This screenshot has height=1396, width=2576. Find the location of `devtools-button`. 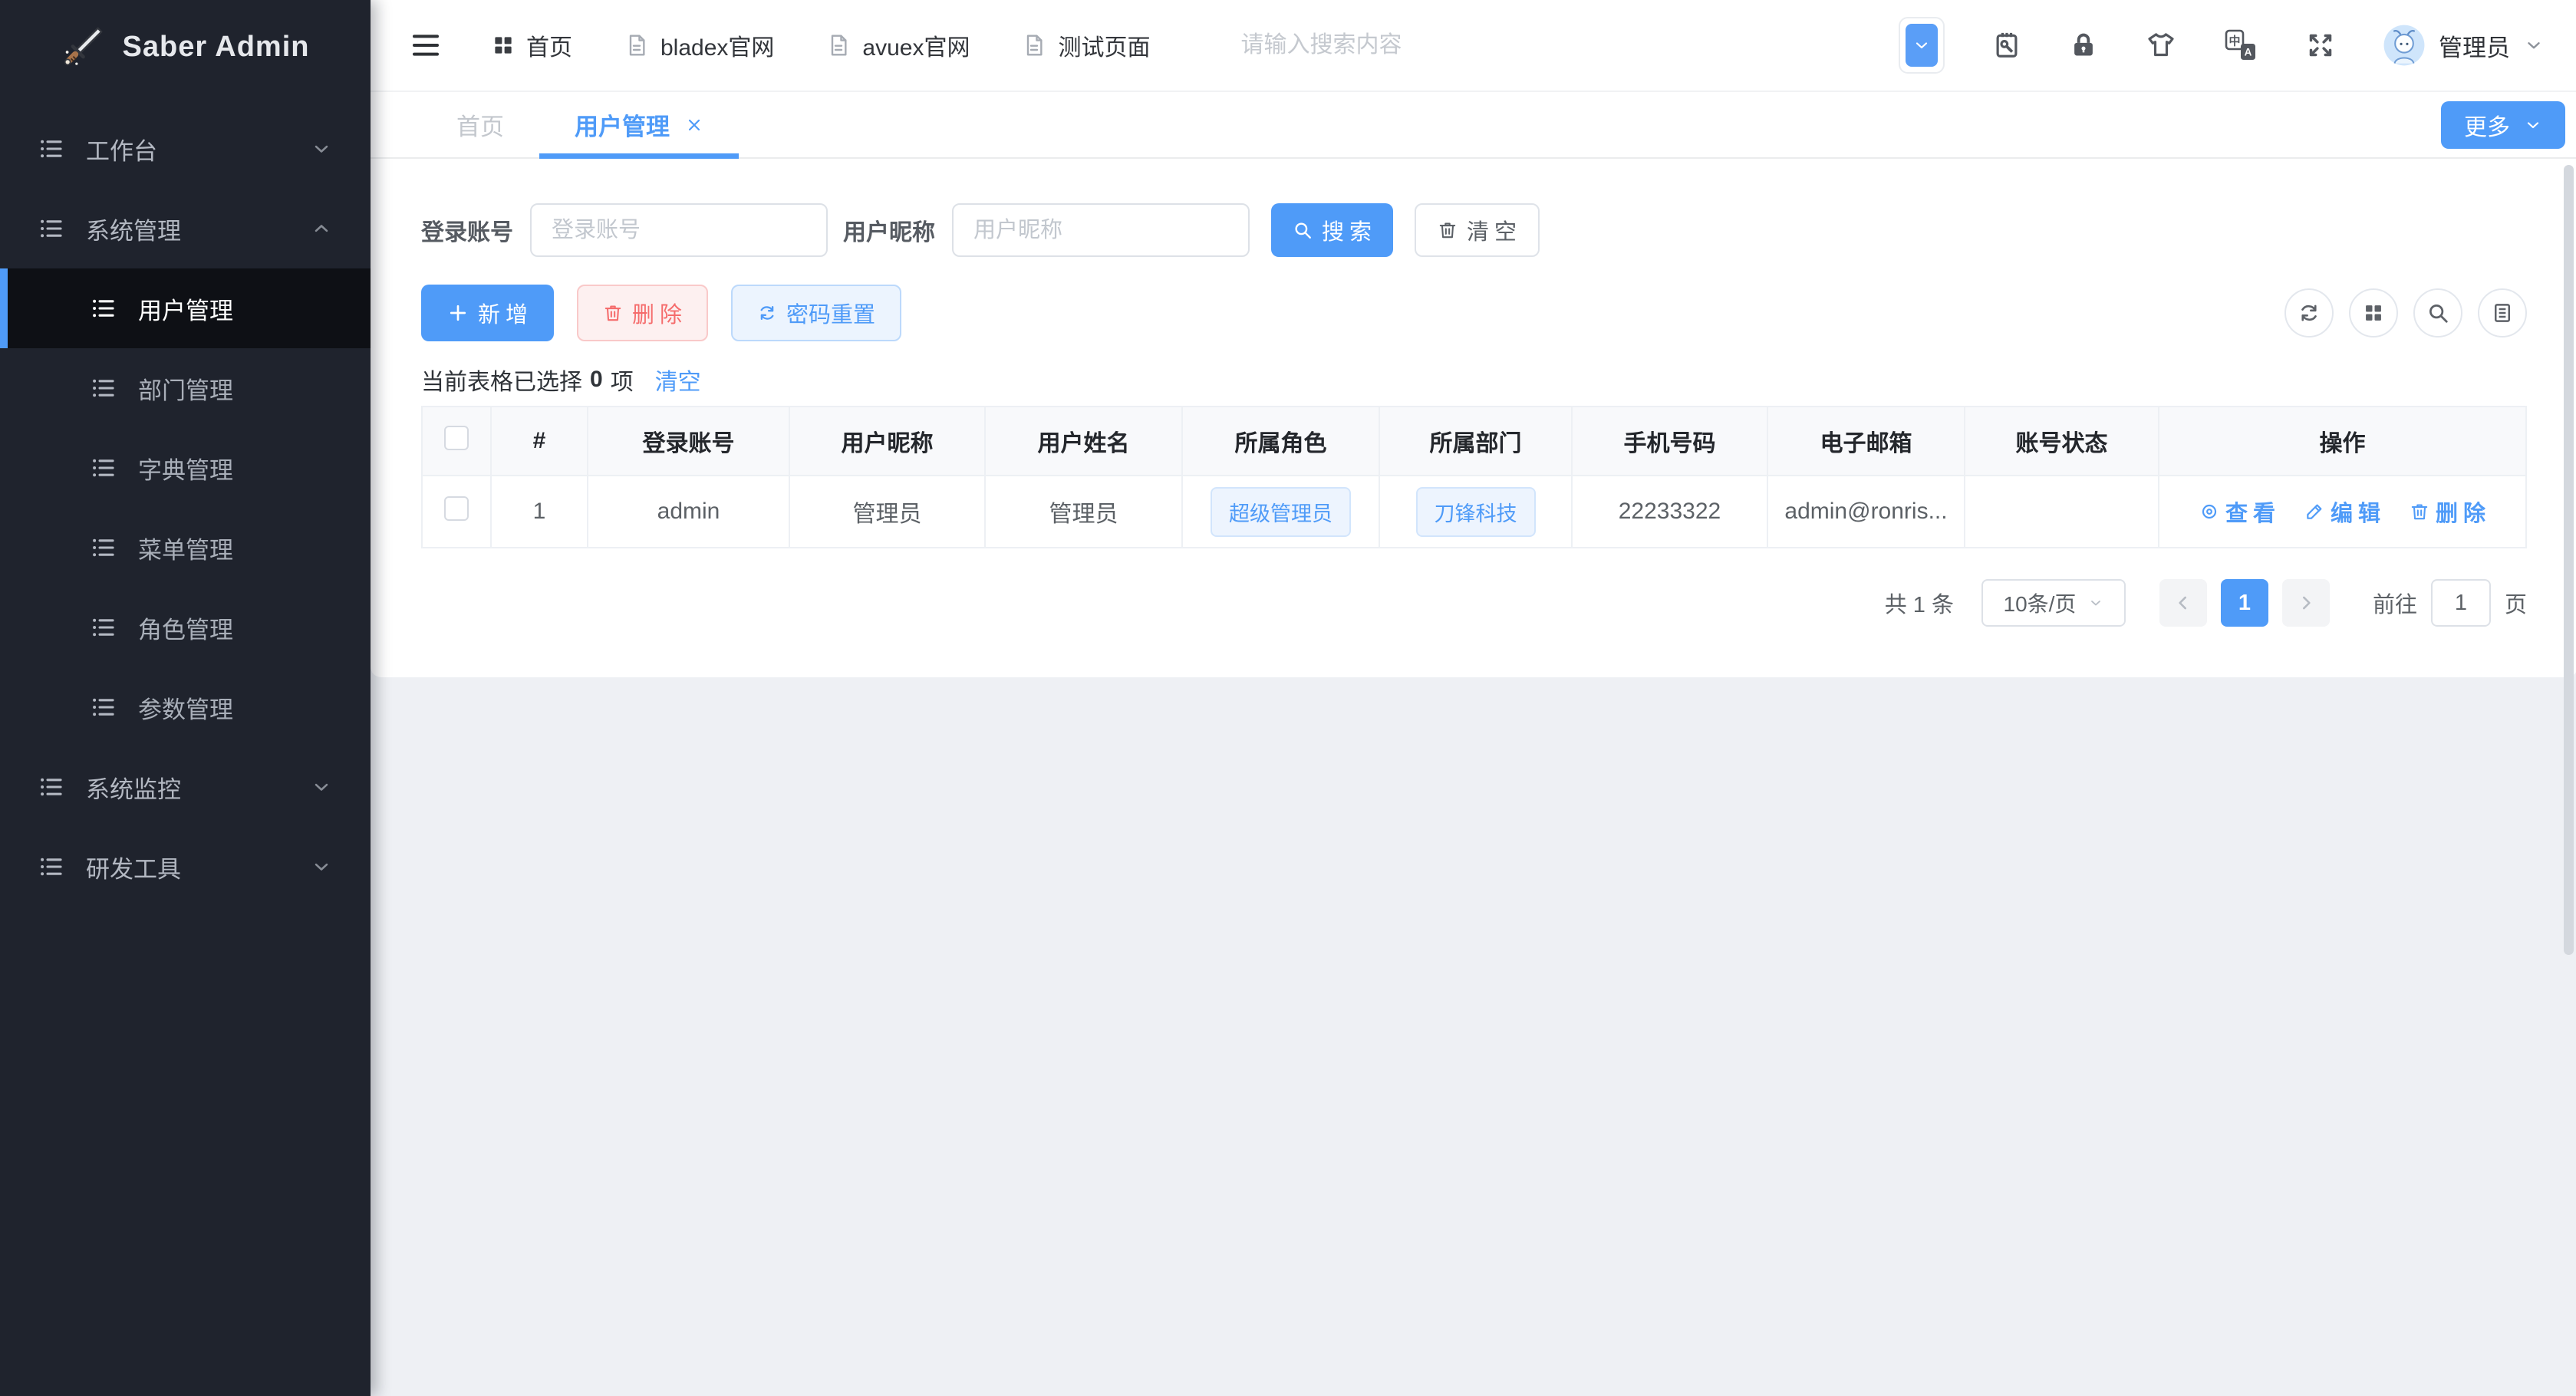

devtools-button is located at coordinates (2006, 45).